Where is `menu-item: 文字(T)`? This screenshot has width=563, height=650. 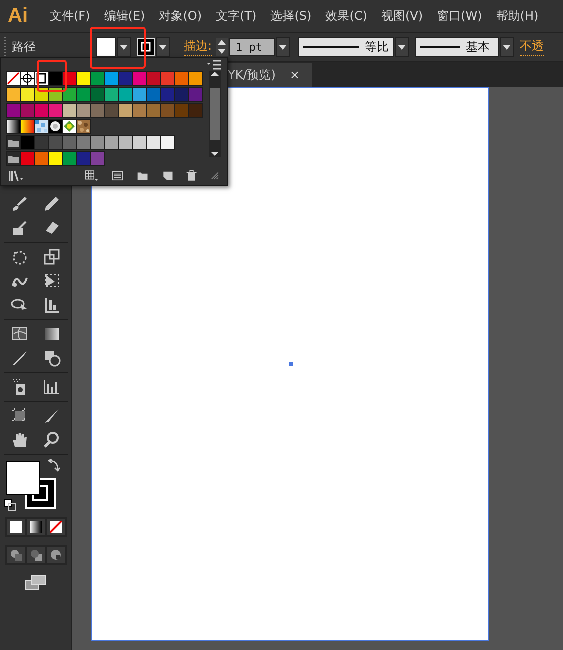
menu-item: 文字(T) is located at coordinates (236, 16).